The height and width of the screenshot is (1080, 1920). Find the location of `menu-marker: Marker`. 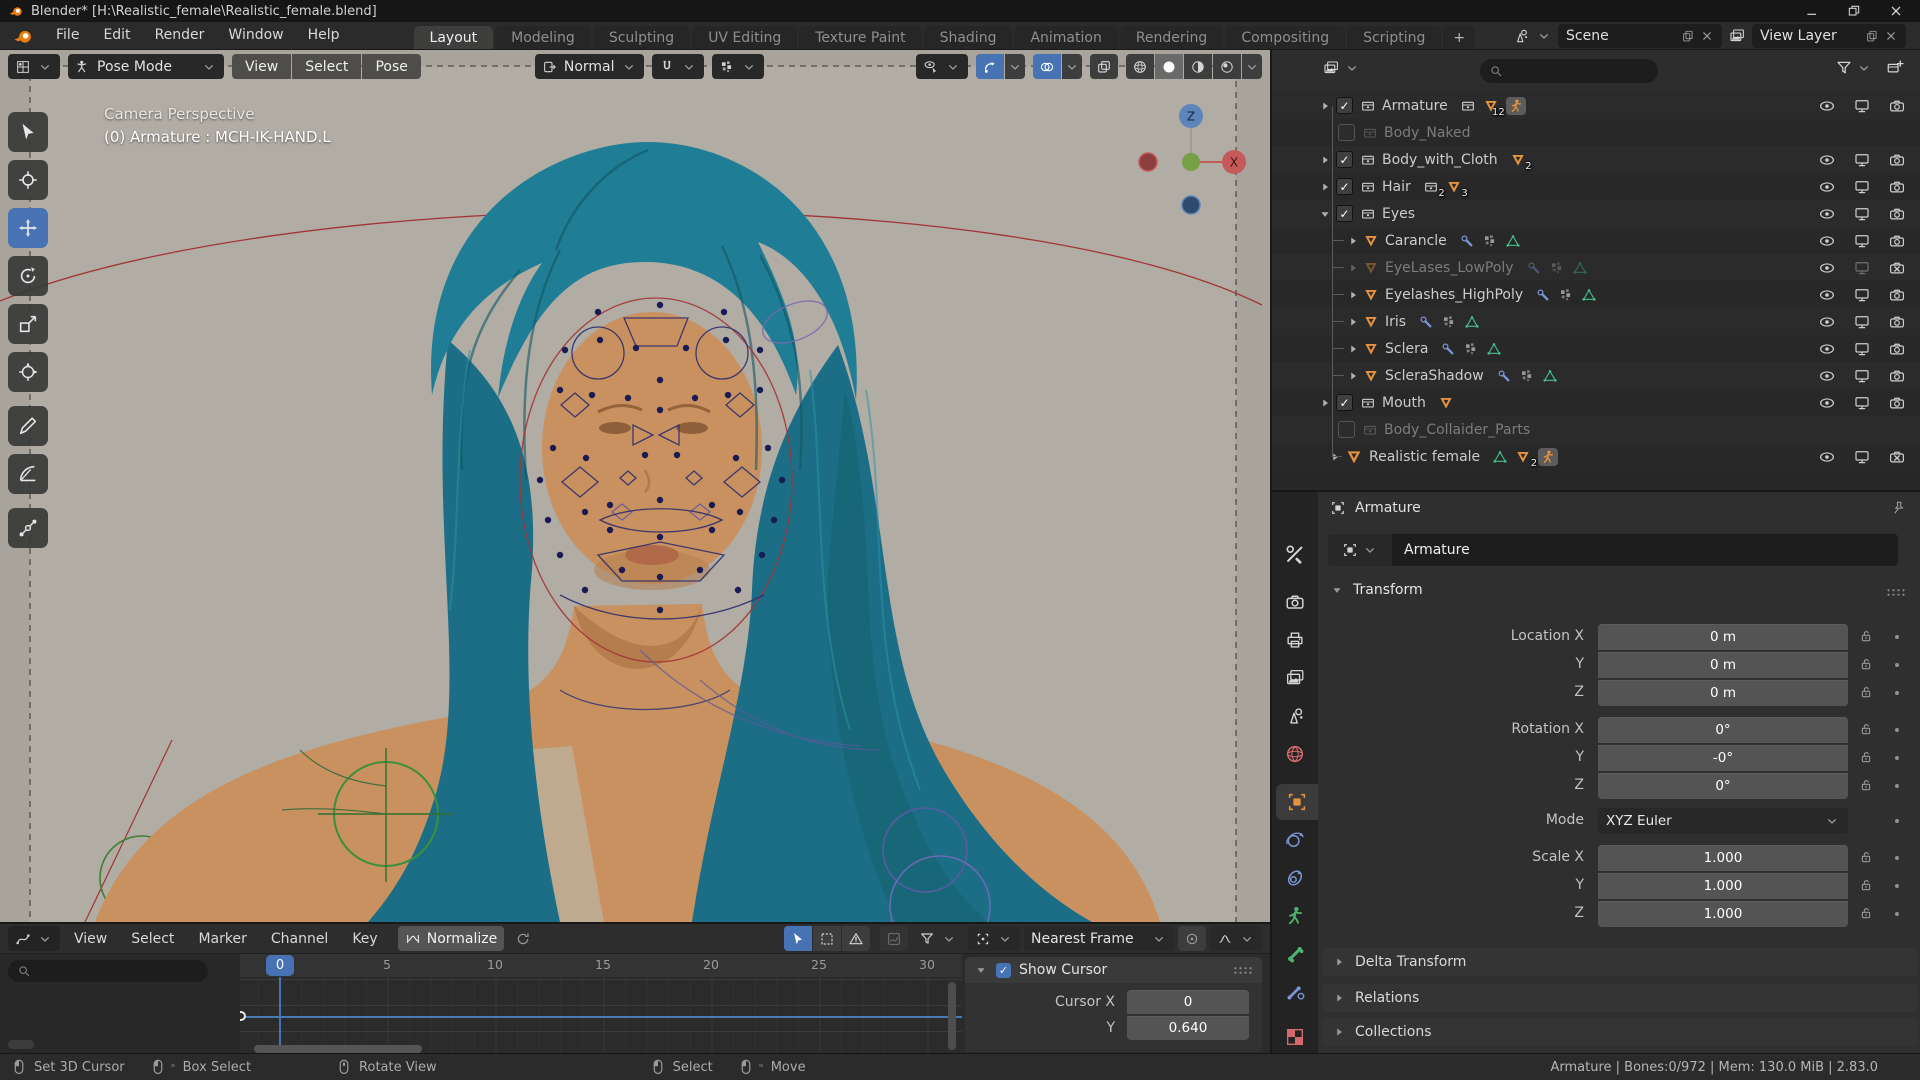

menu-marker: Marker is located at coordinates (222, 939).